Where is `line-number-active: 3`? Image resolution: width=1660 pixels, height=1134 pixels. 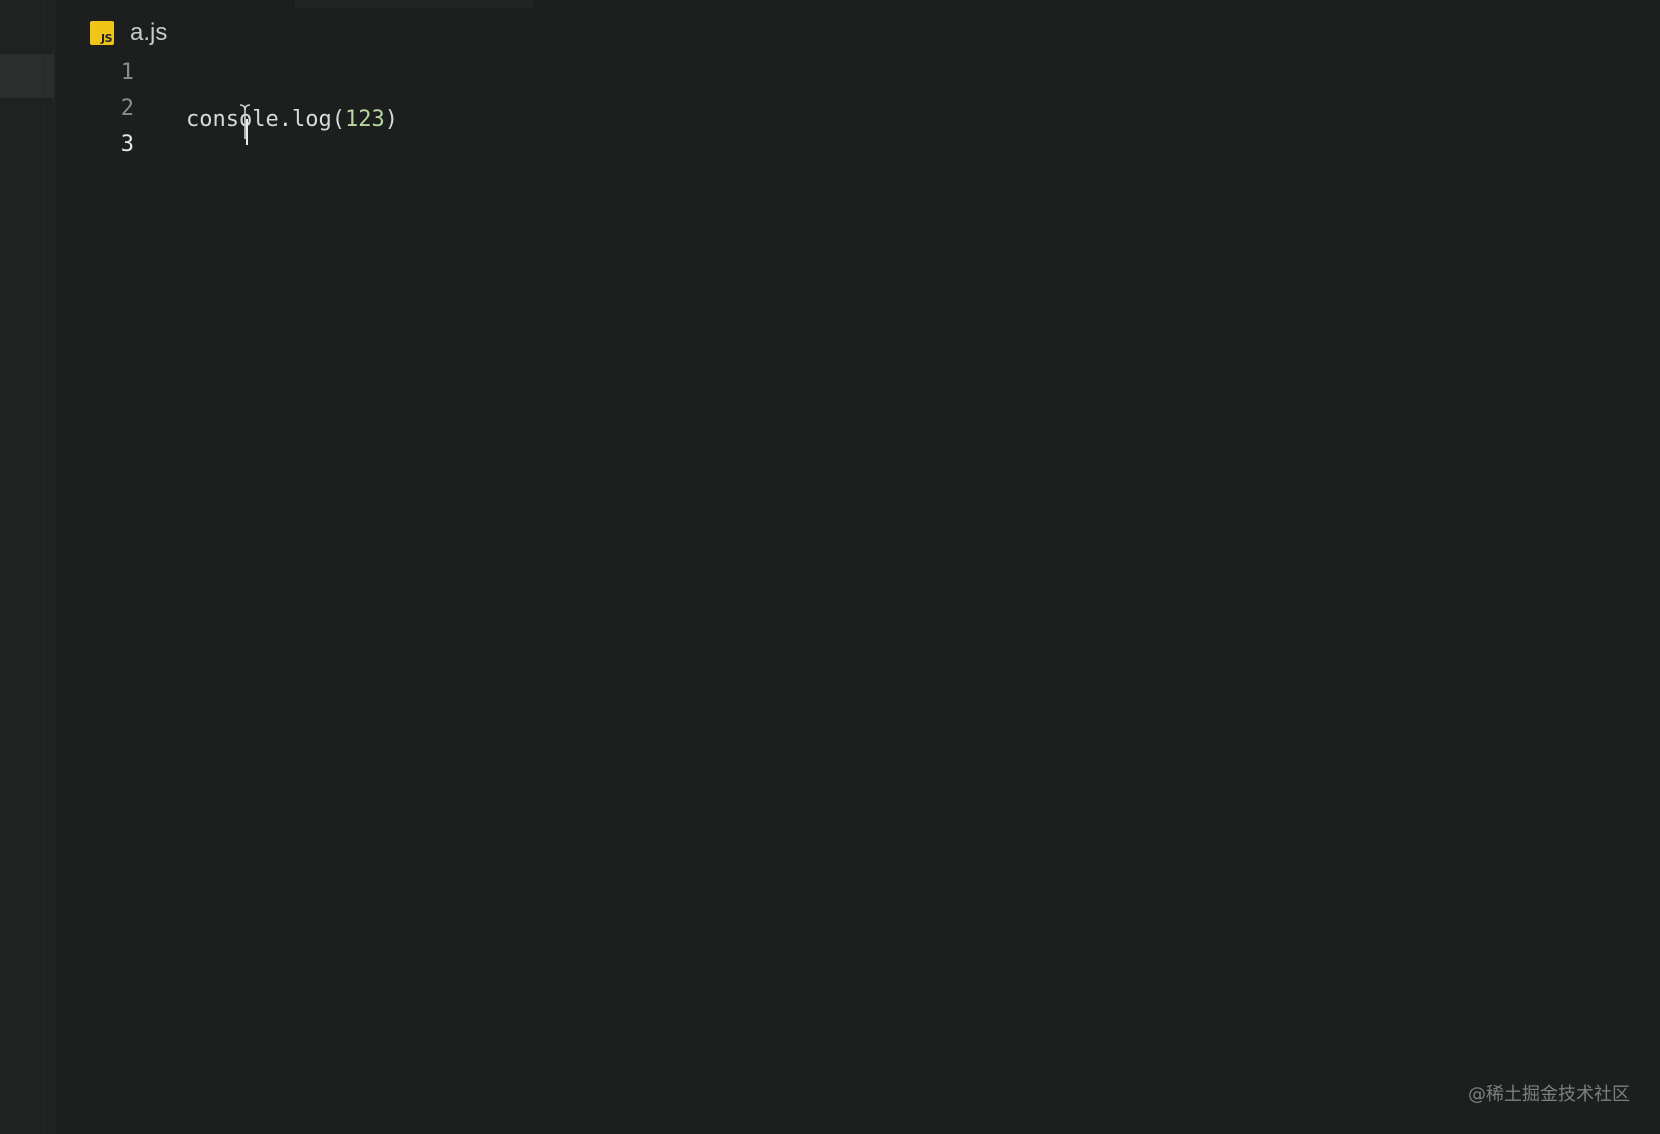
line-number-active: 3 is located at coordinates (127, 144).